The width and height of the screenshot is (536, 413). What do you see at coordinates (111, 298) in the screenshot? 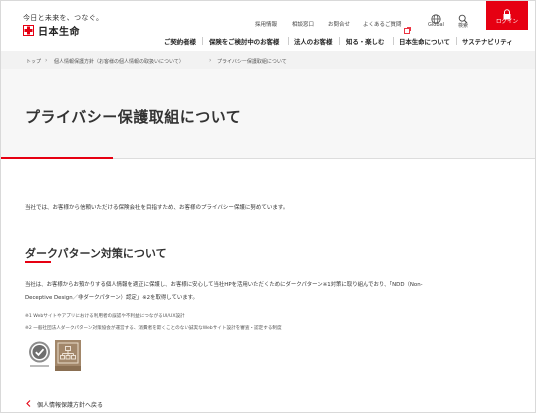
I see `section-body-line-2: Deceptive Design／非ダークパターン）認定」※2を取得しています。` at bounding box center [111, 298].